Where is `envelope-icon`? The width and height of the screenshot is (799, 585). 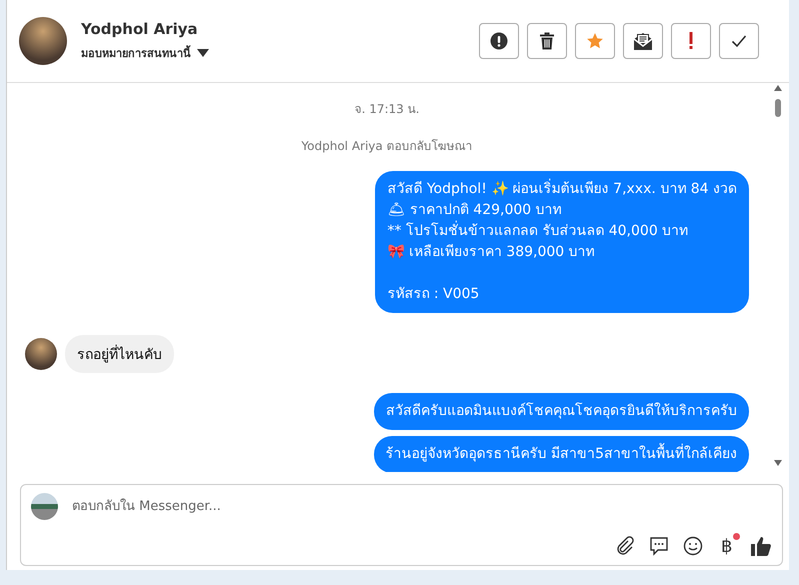 envelope-icon is located at coordinates (643, 41).